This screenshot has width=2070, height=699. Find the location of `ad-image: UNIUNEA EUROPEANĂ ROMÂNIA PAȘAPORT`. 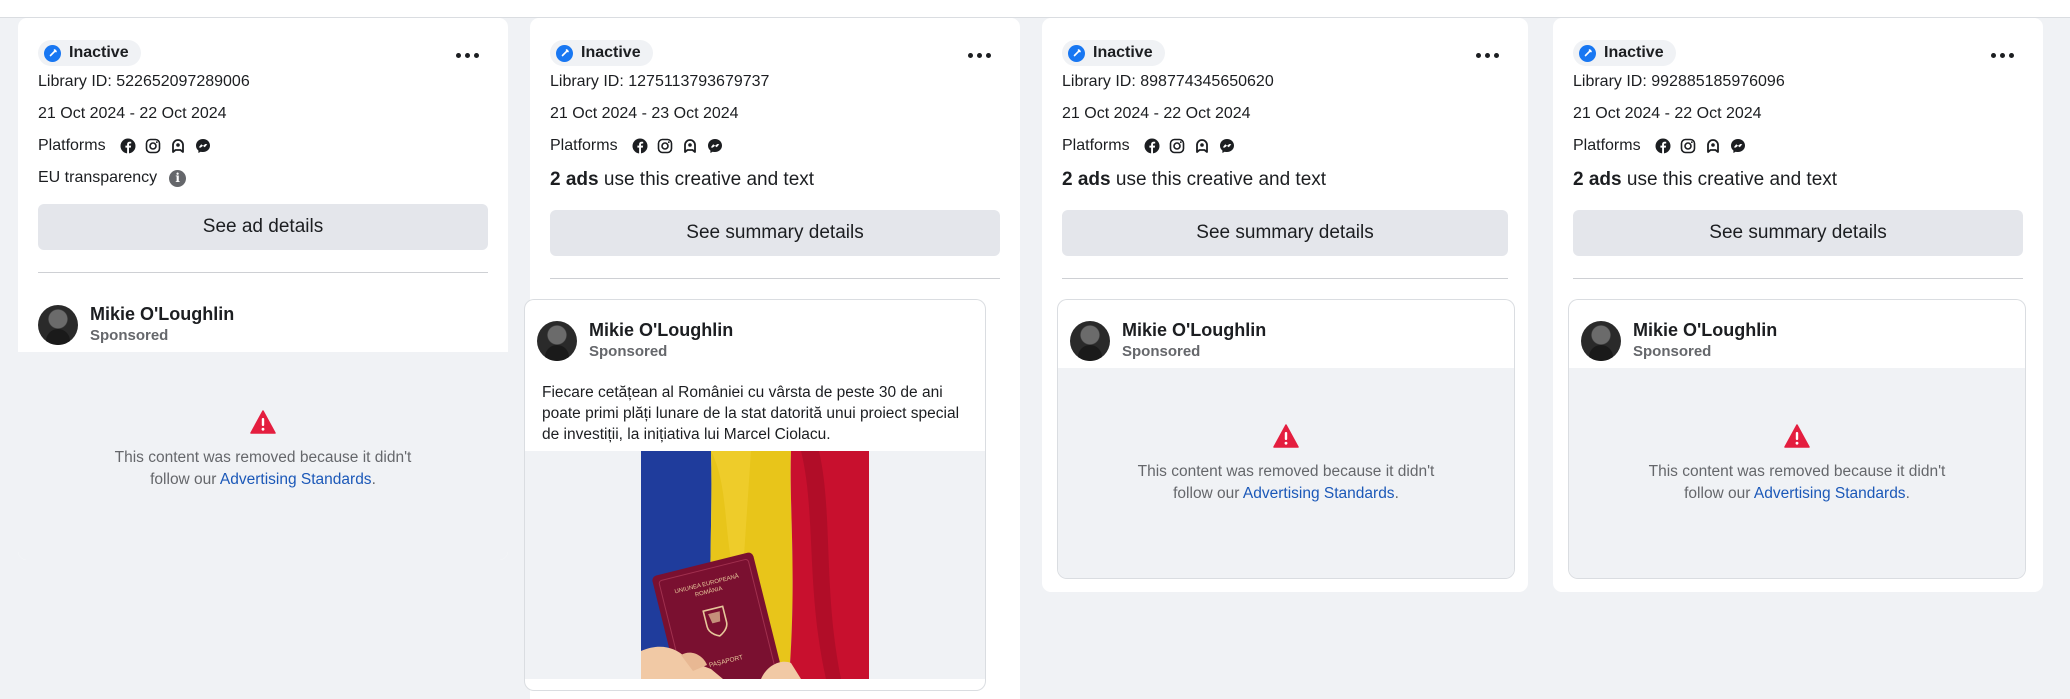

ad-image: UNIUNEA EUROPEANĂ ROMÂNIA PAȘAPORT is located at coordinates (755, 565).